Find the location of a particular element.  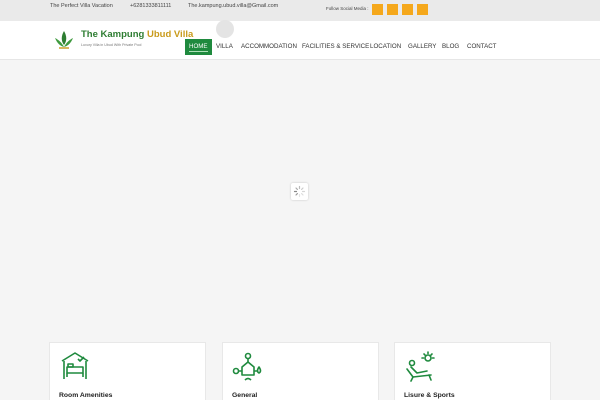

circle-decoration is located at coordinates (225, 29).